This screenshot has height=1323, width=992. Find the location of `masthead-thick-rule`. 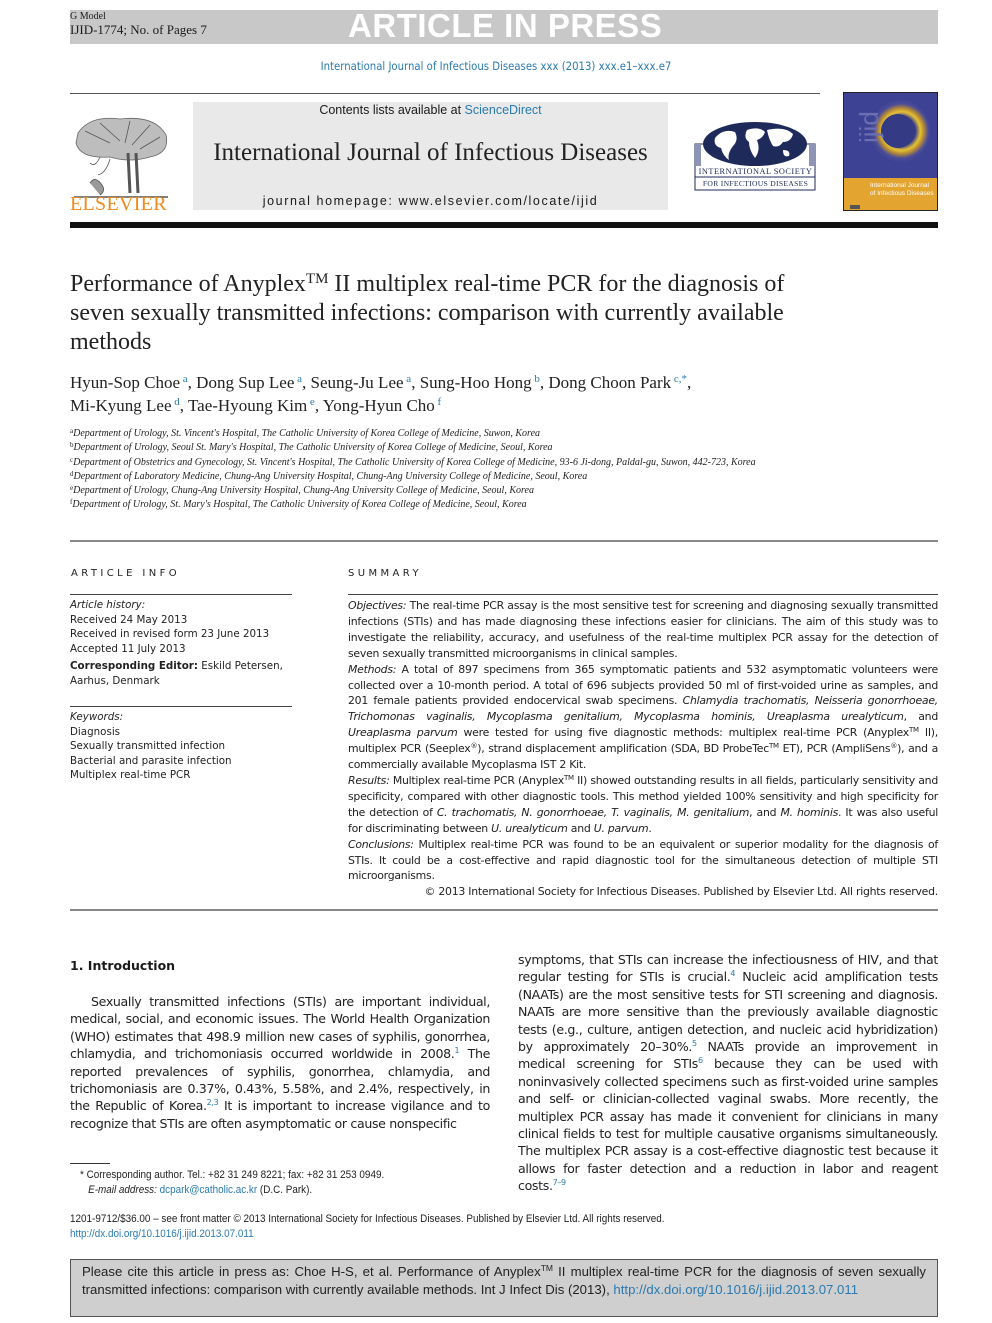

masthead-thick-rule is located at coordinates (504, 225).